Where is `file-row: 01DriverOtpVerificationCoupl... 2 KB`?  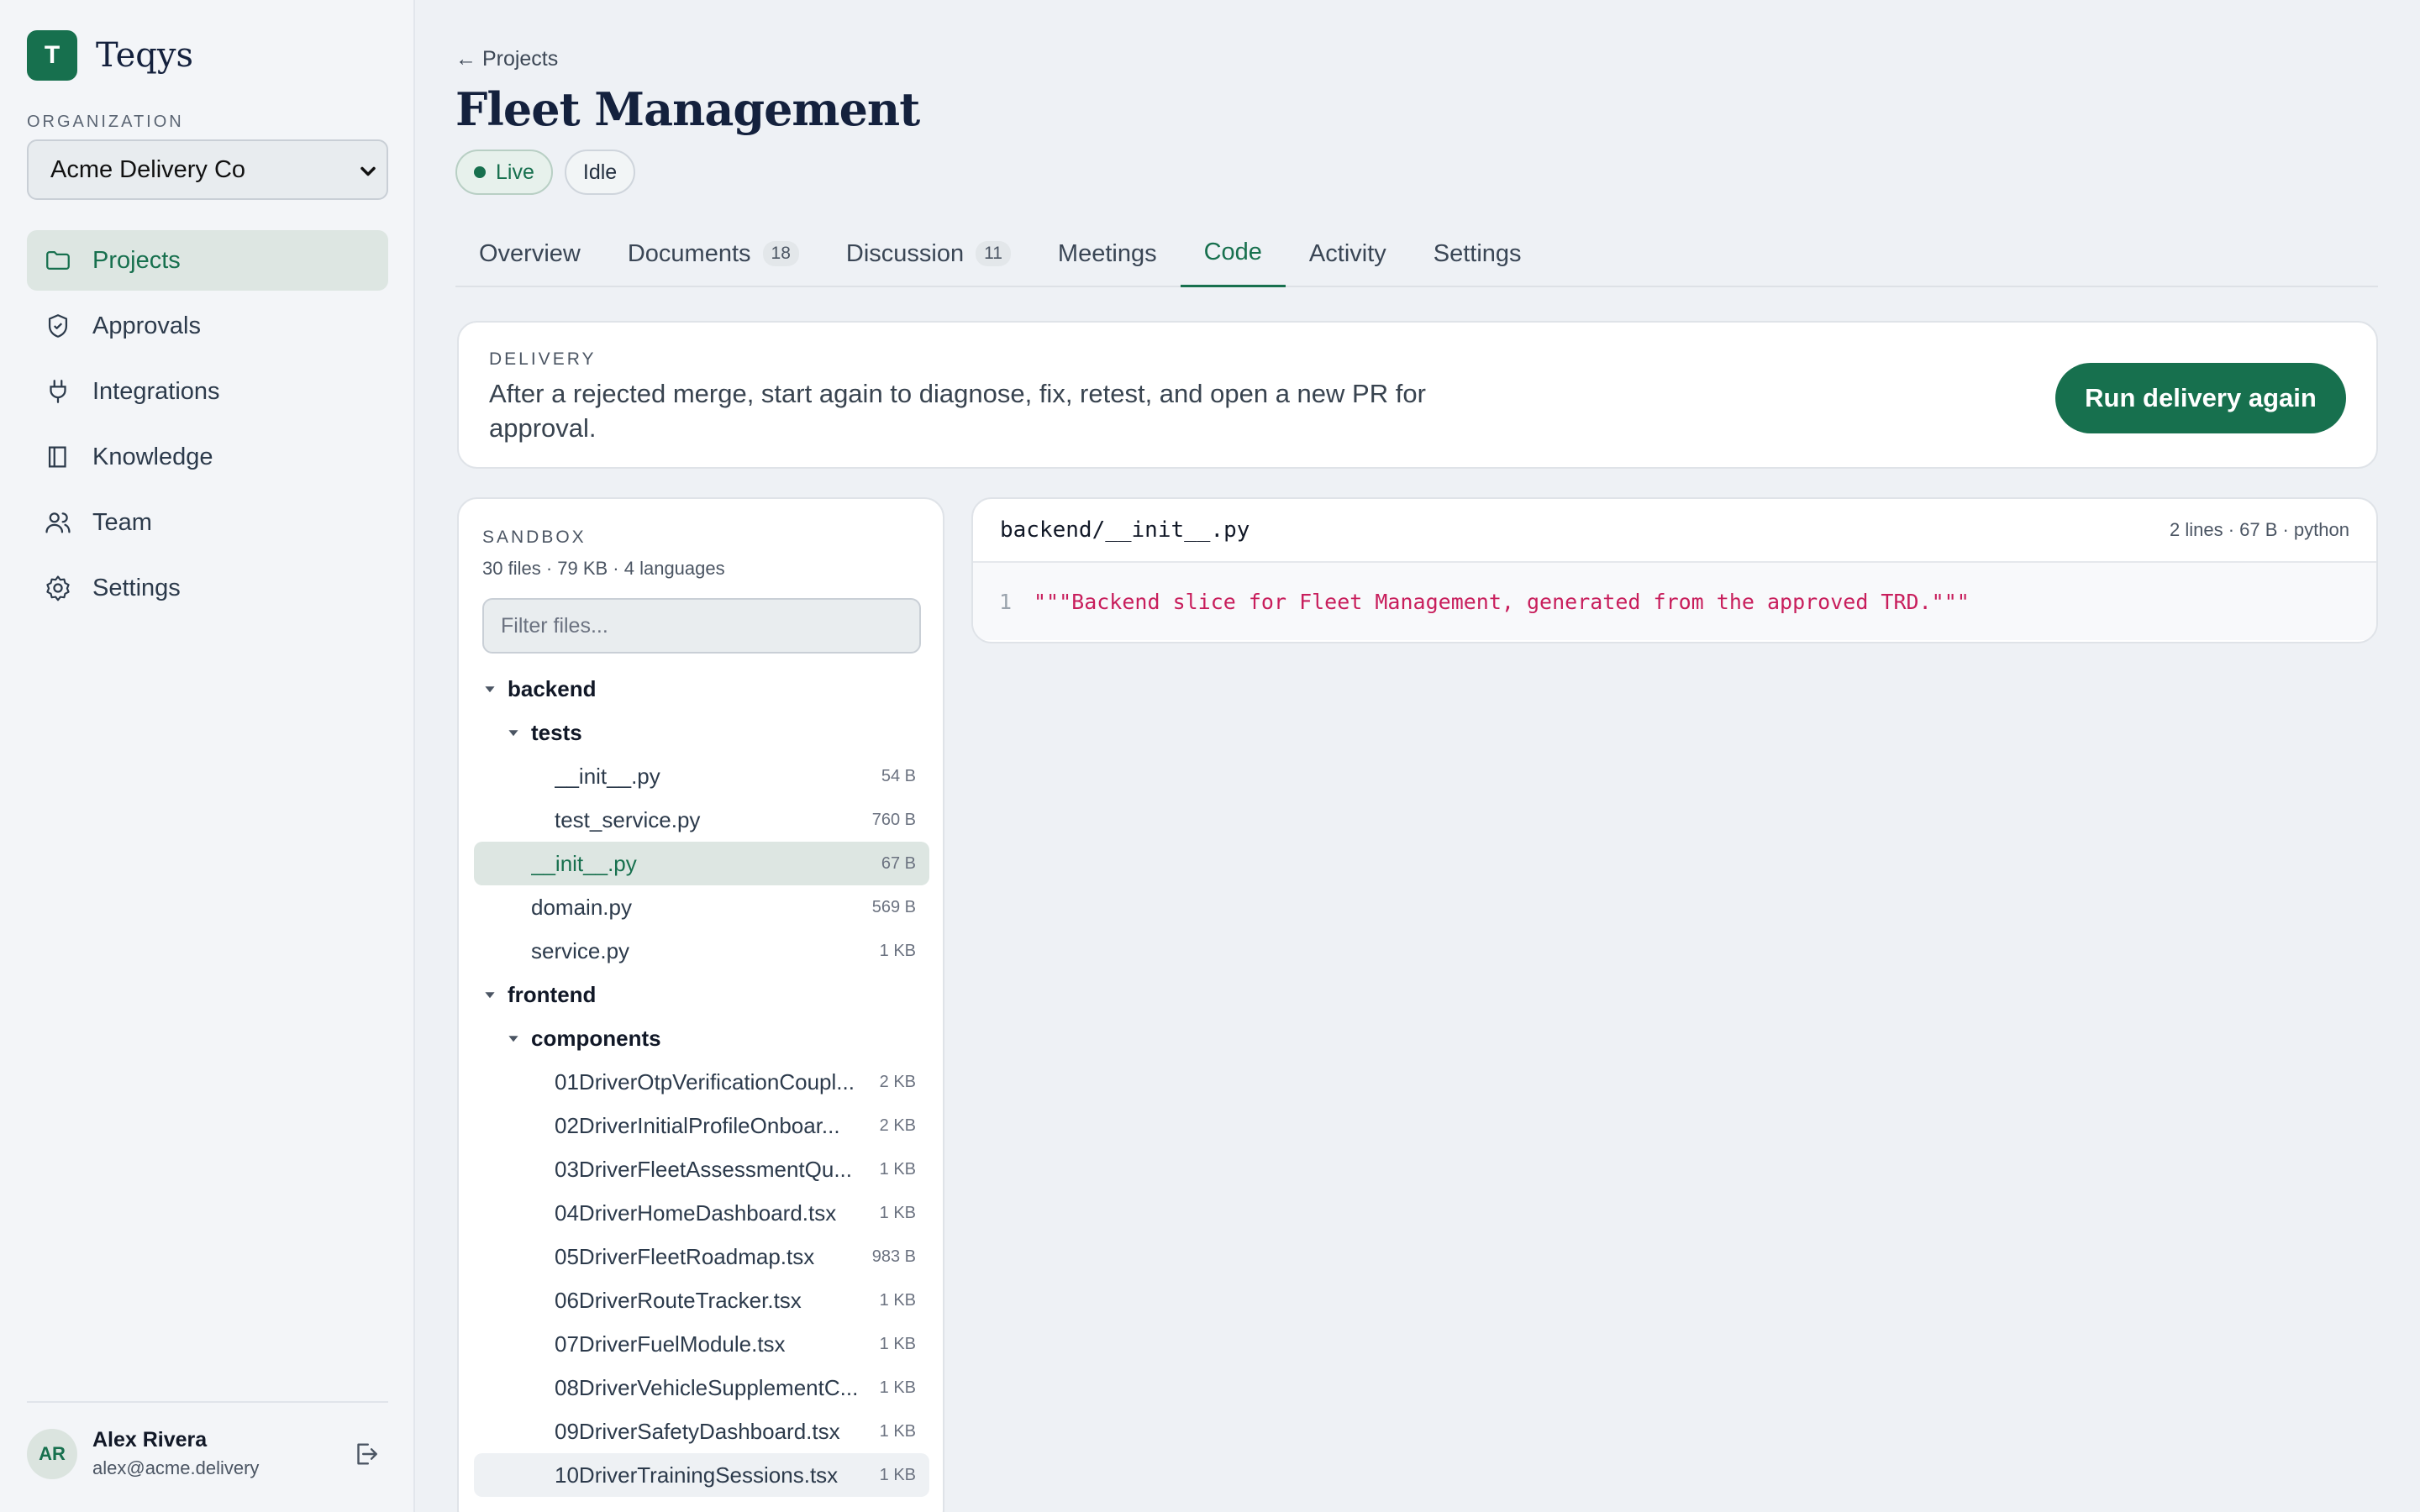 file-row: 01DriverOtpVerificationCoupl... 2 KB is located at coordinates (702, 1082).